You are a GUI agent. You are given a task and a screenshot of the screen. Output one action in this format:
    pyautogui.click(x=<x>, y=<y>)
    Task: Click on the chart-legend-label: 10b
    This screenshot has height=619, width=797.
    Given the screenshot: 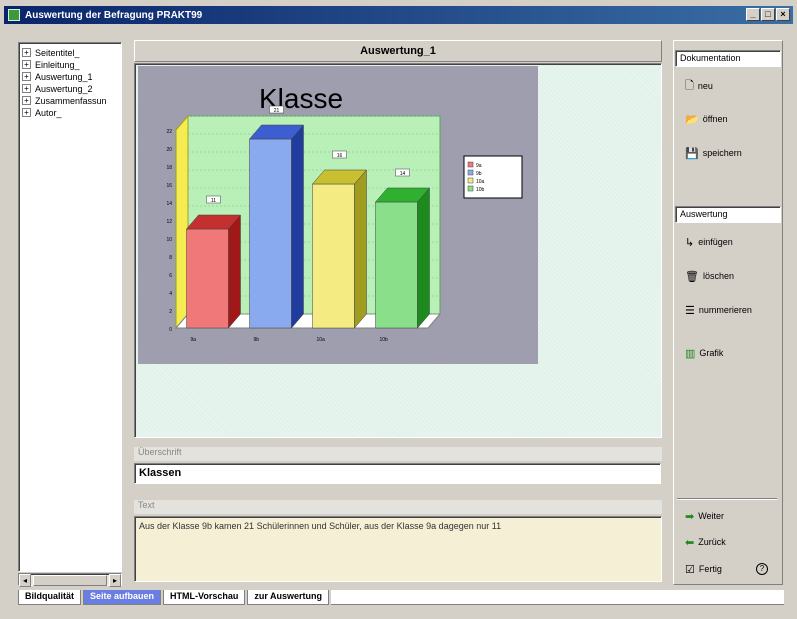 What is the action you would take?
    pyautogui.click(x=480, y=190)
    